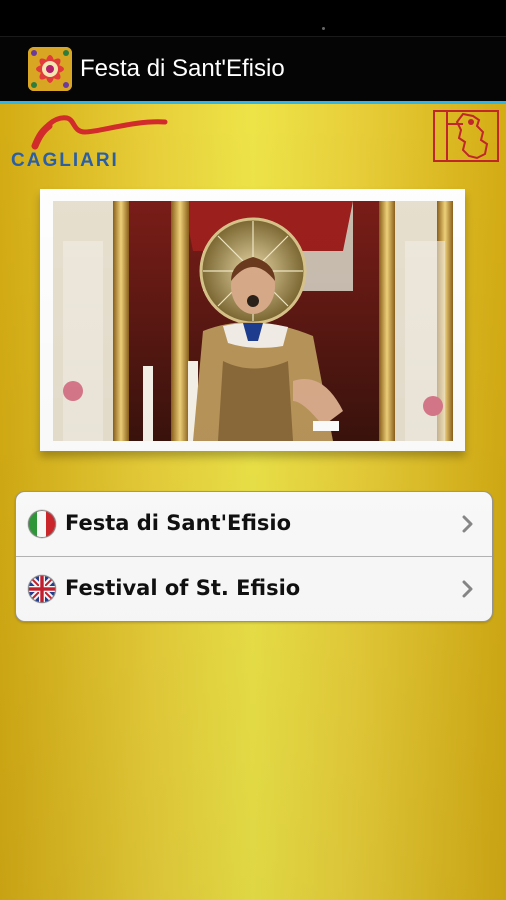  Describe the element at coordinates (323, 28) in the screenshot. I see `status-indicator` at that location.